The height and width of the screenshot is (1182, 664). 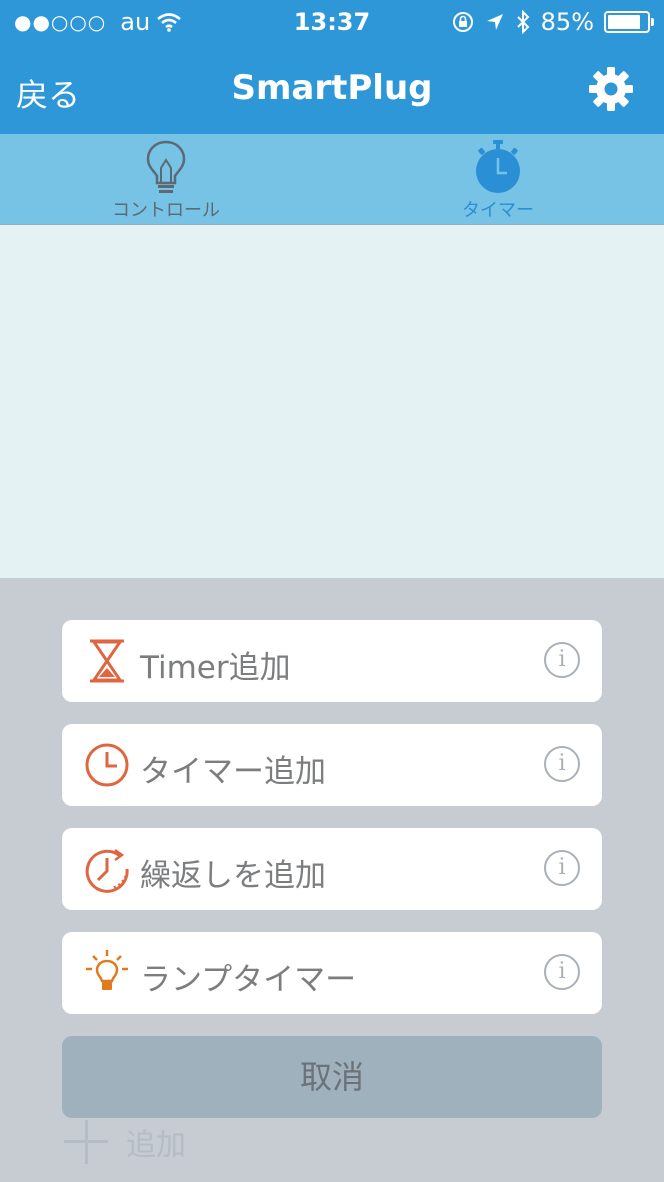 I want to click on gear-icon, so click(x=611, y=89).